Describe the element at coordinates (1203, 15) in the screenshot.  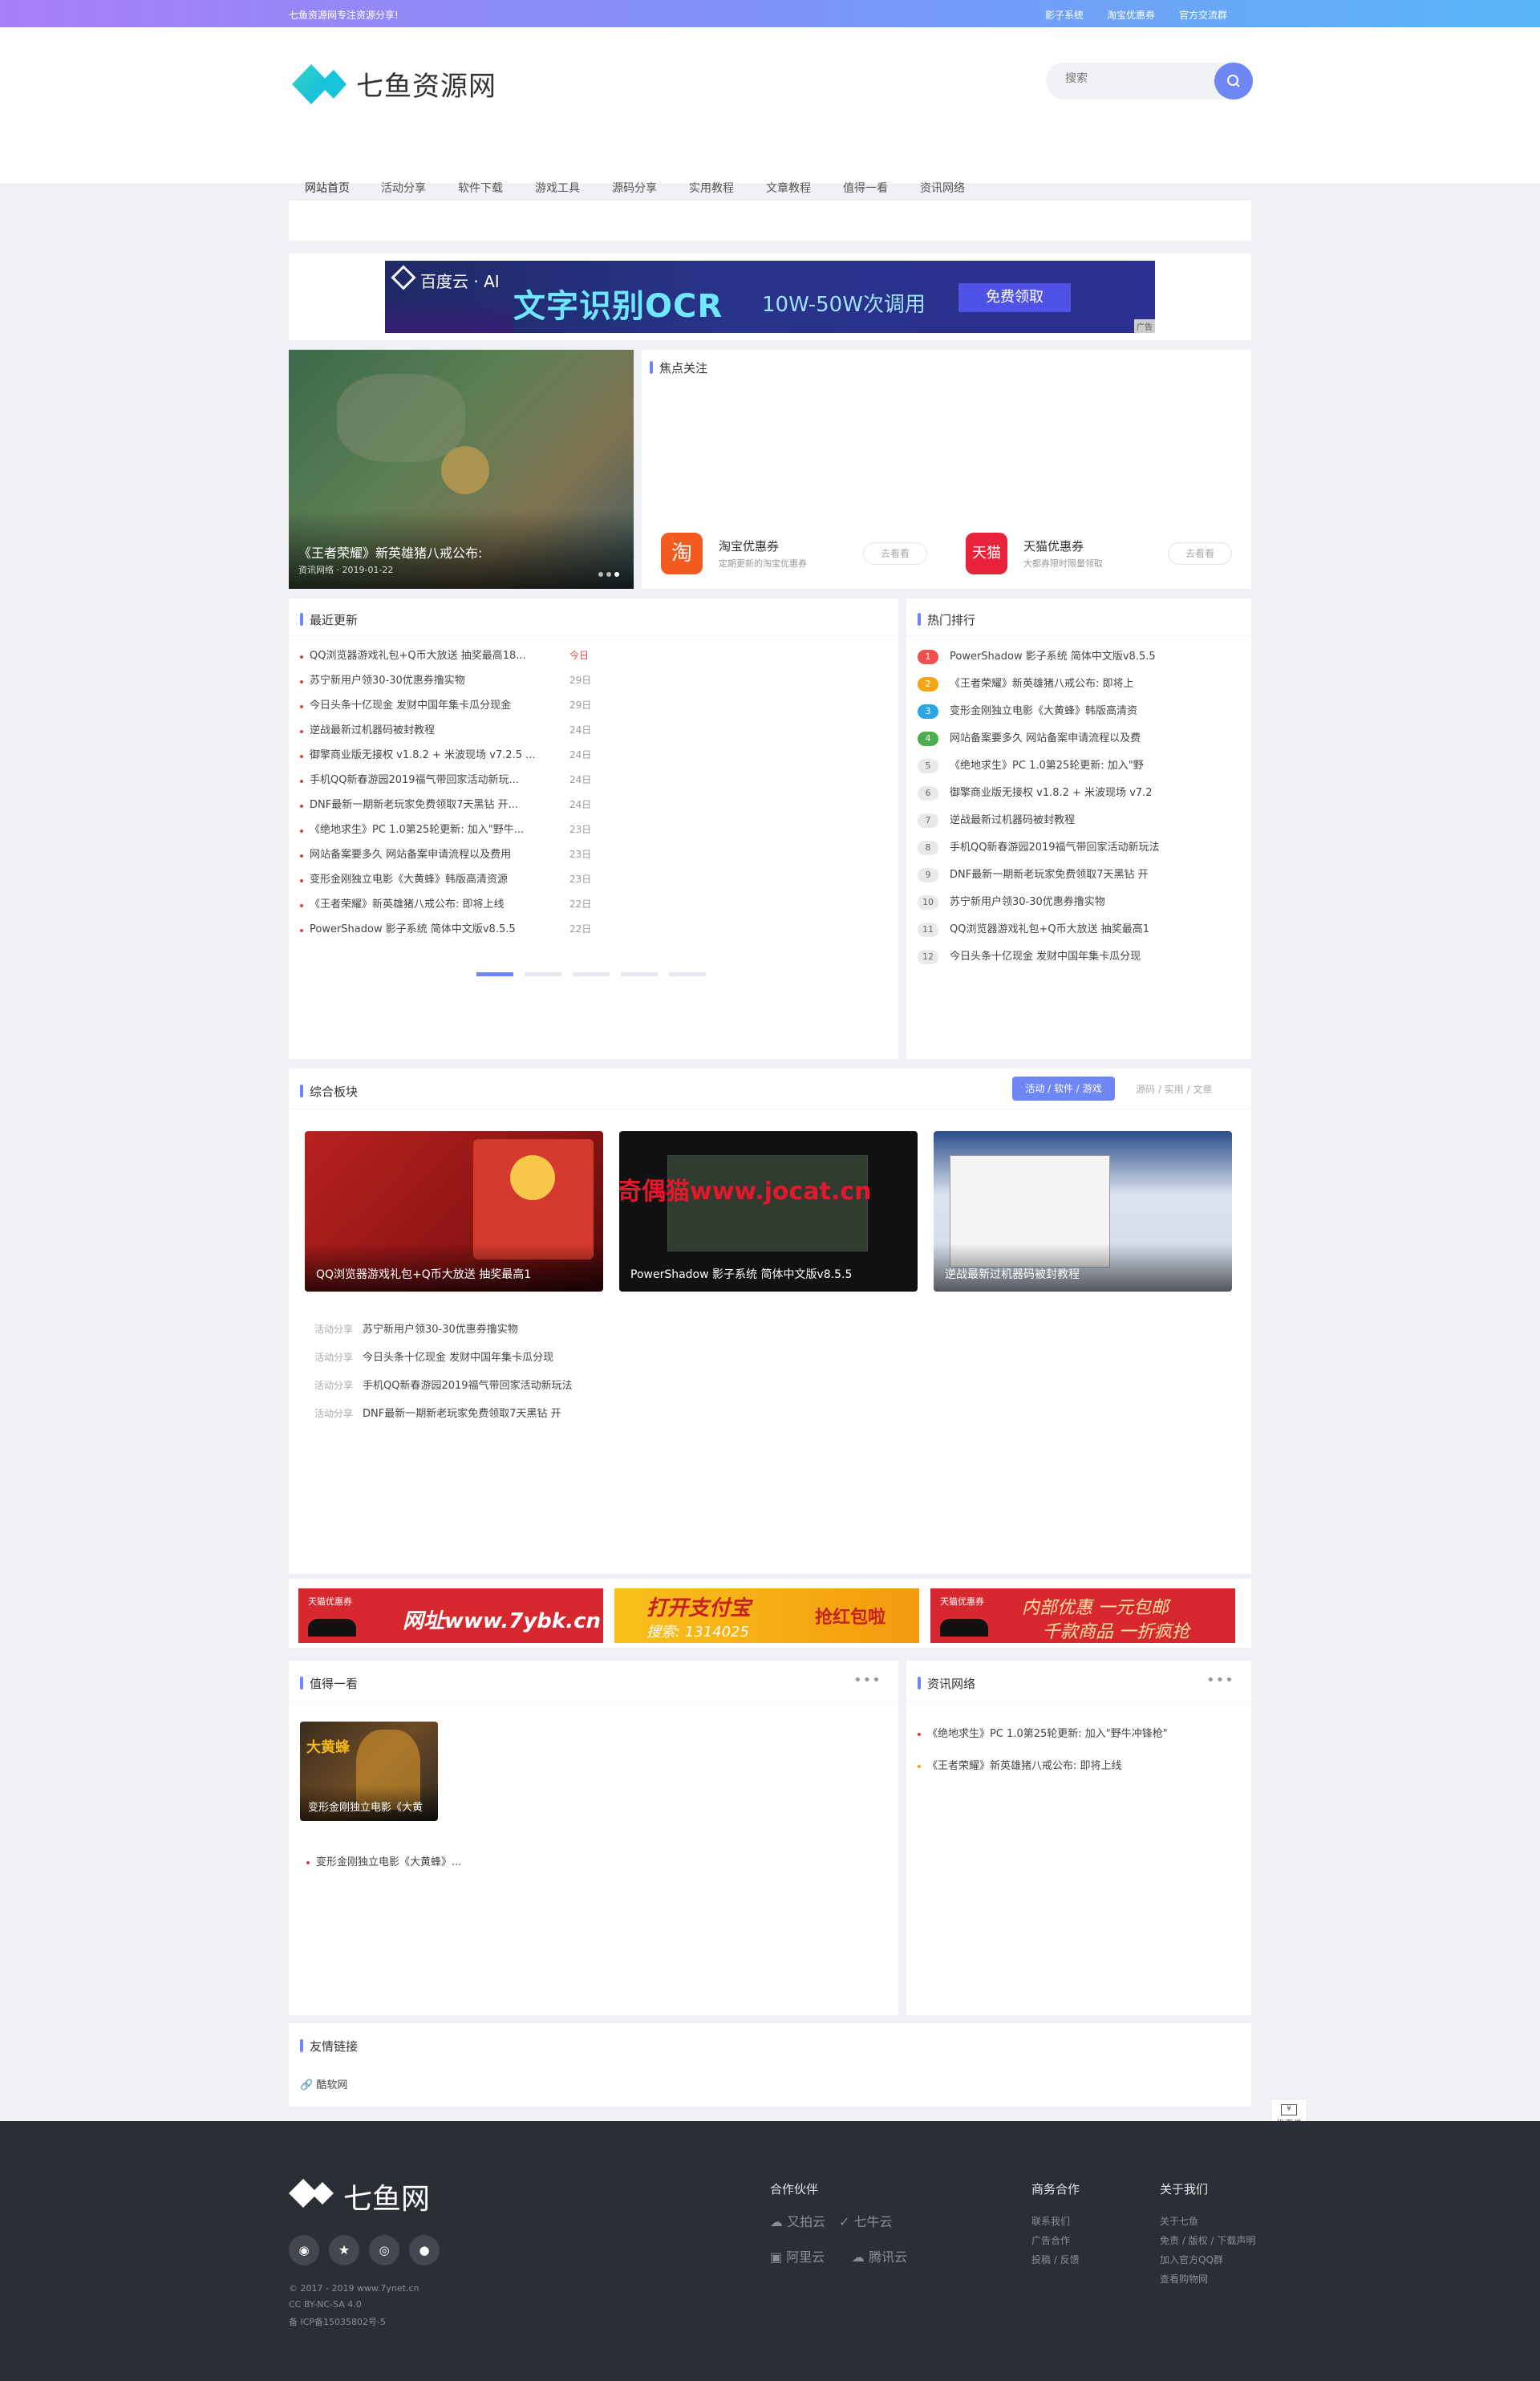
I see `toplink-qq-group: 官方交流群` at that location.